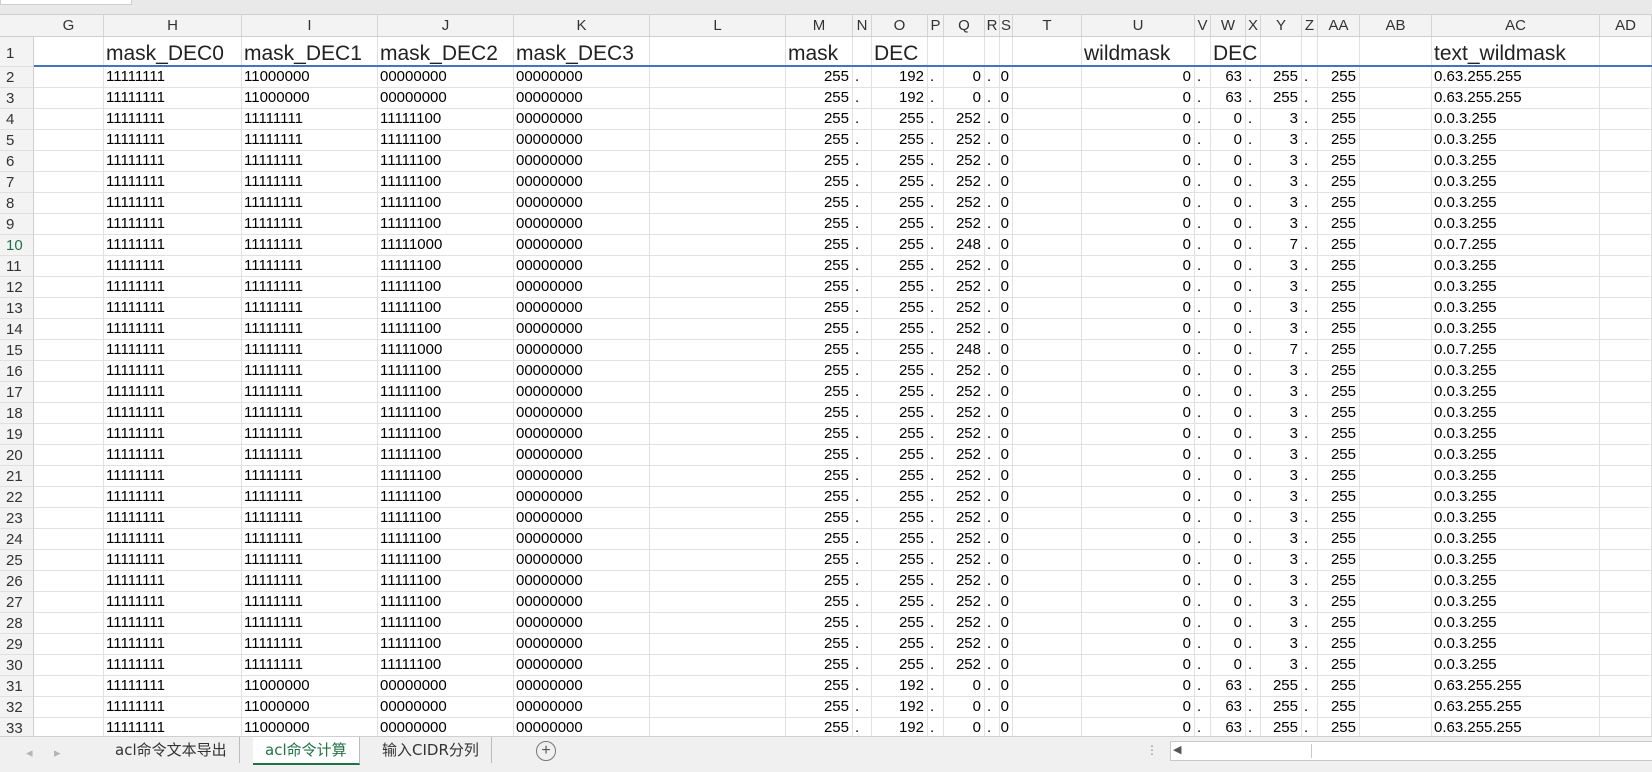 This screenshot has height=772, width=1652. What do you see at coordinates (16, 623) in the screenshot?
I see `row-header-28: 28` at bounding box center [16, 623].